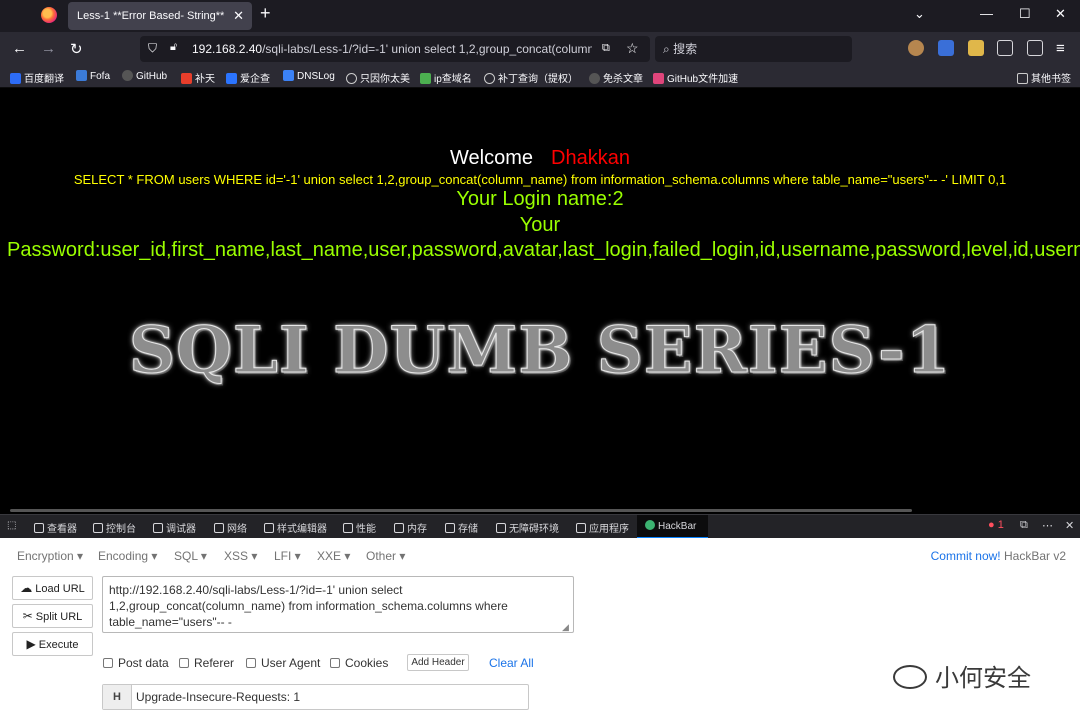 The width and height of the screenshot is (1080, 722). What do you see at coordinates (359, 527) in the screenshot?
I see `tab-performance: 性能` at bounding box center [359, 527].